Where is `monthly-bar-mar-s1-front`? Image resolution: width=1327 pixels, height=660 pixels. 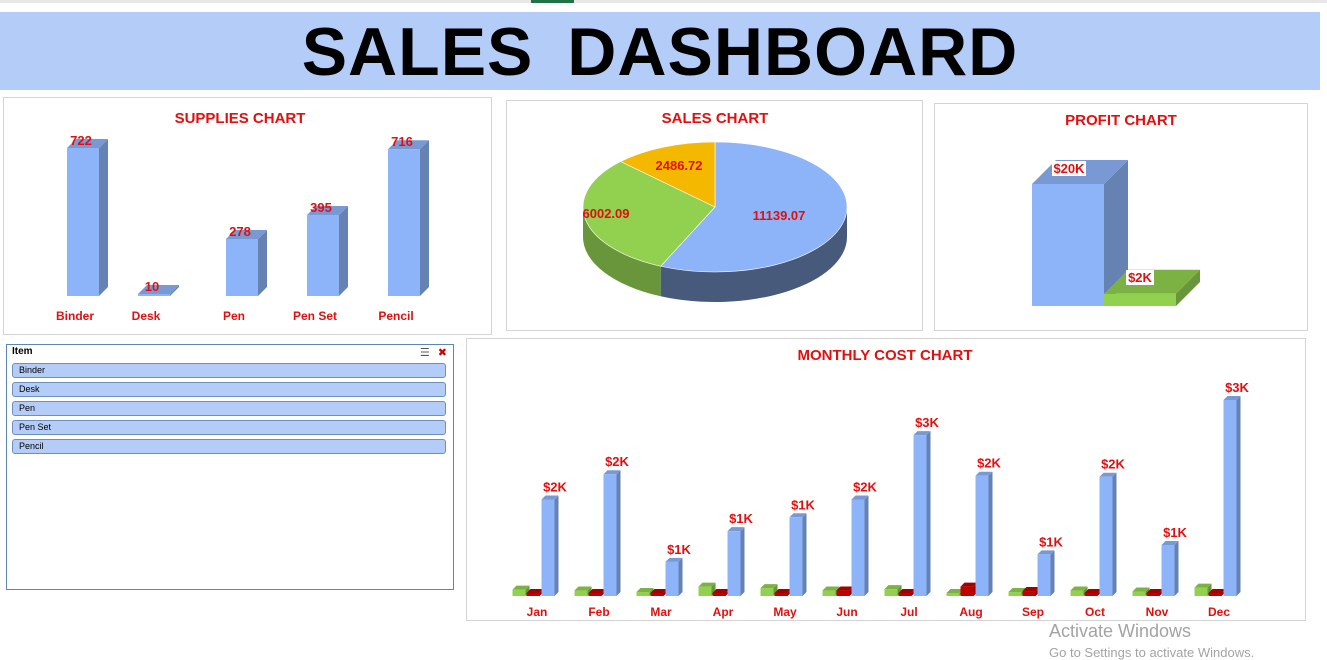 monthly-bar-mar-s1-front is located at coordinates (657, 594).